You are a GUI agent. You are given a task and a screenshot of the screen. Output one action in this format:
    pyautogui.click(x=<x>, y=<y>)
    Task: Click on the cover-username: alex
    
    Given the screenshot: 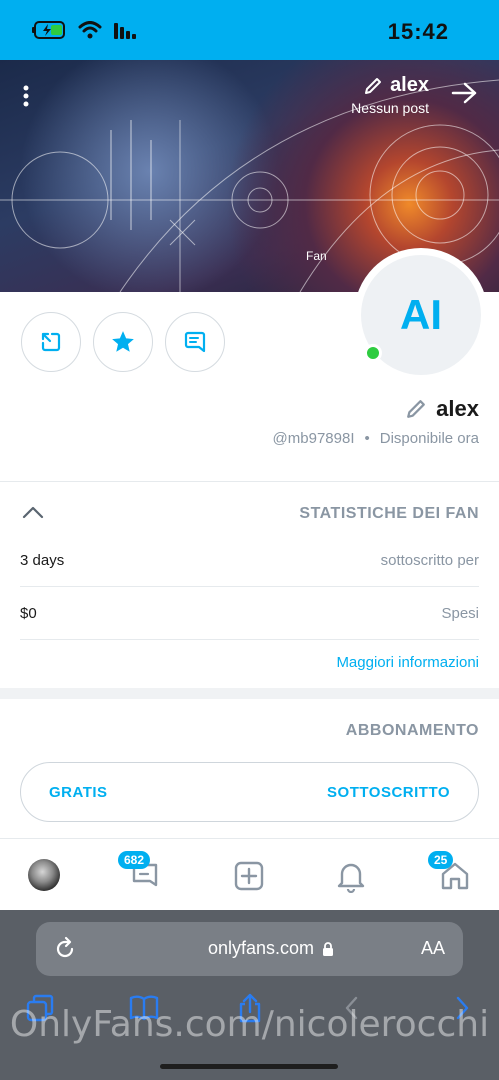 What is the action you would take?
    pyautogui.click(x=409, y=85)
    